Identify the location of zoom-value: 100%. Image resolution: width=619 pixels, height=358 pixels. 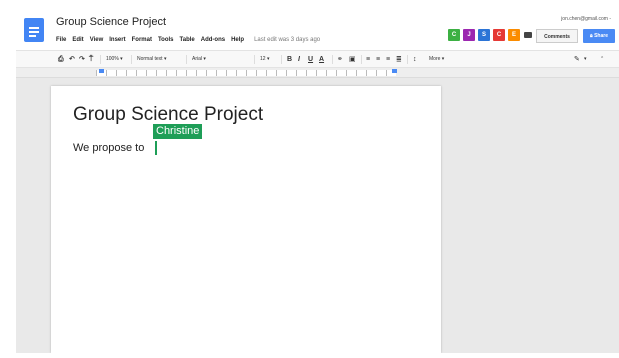
(112, 59).